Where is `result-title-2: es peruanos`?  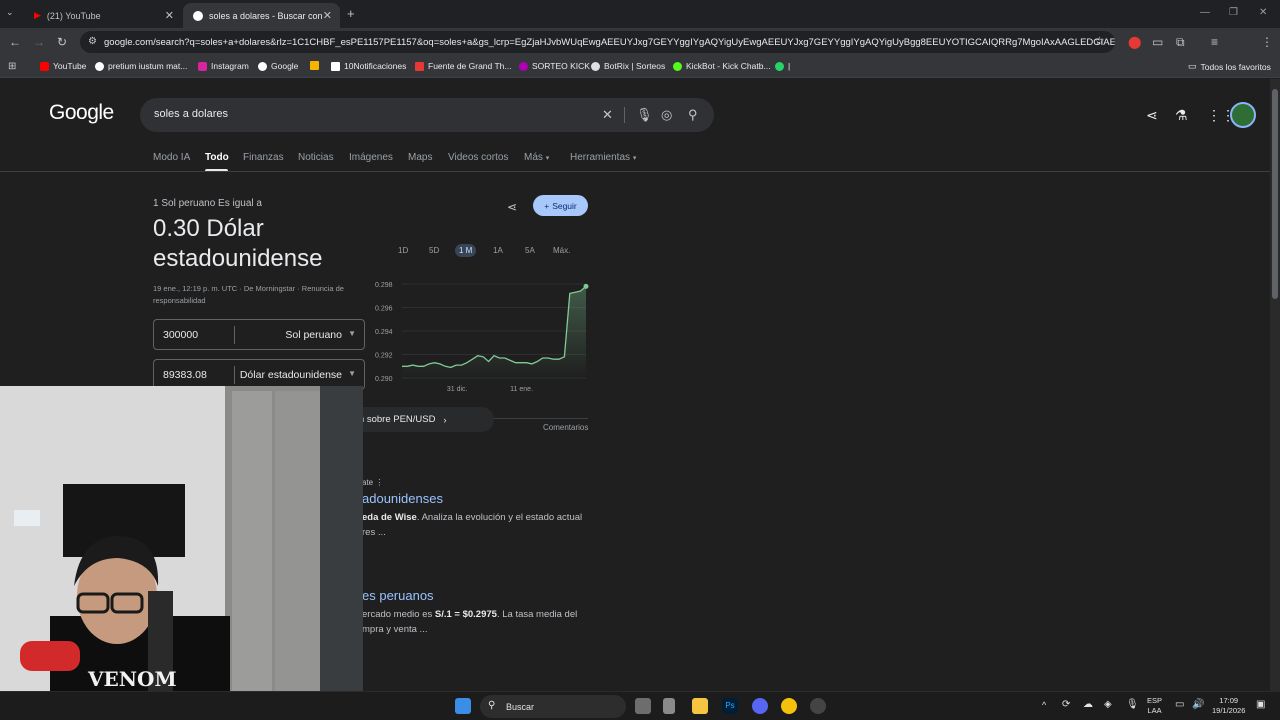 result-title-2: es peruanos is located at coordinates (398, 595).